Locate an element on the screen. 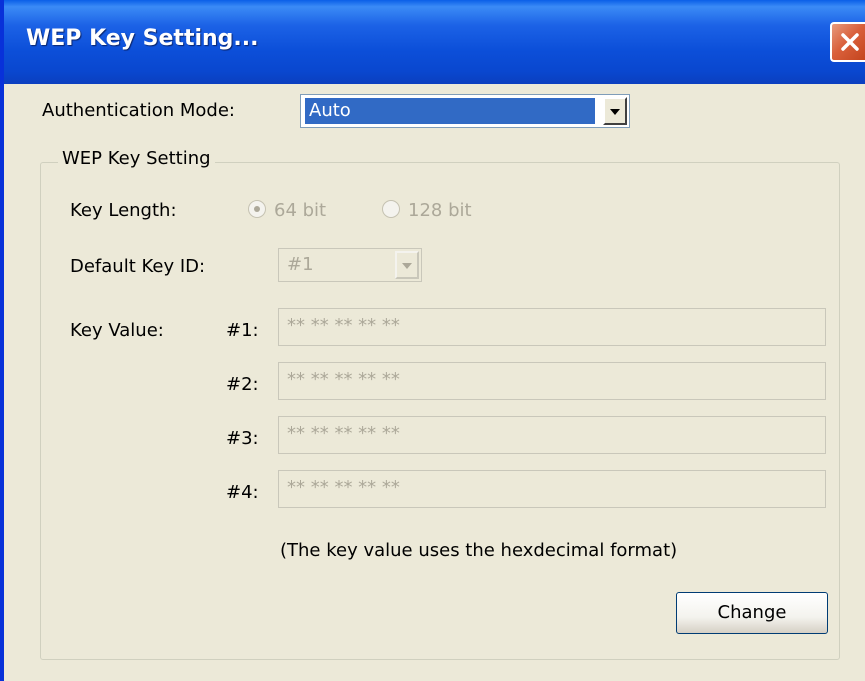  authentication-mode-label: Authentication Mode: is located at coordinates (138, 110).